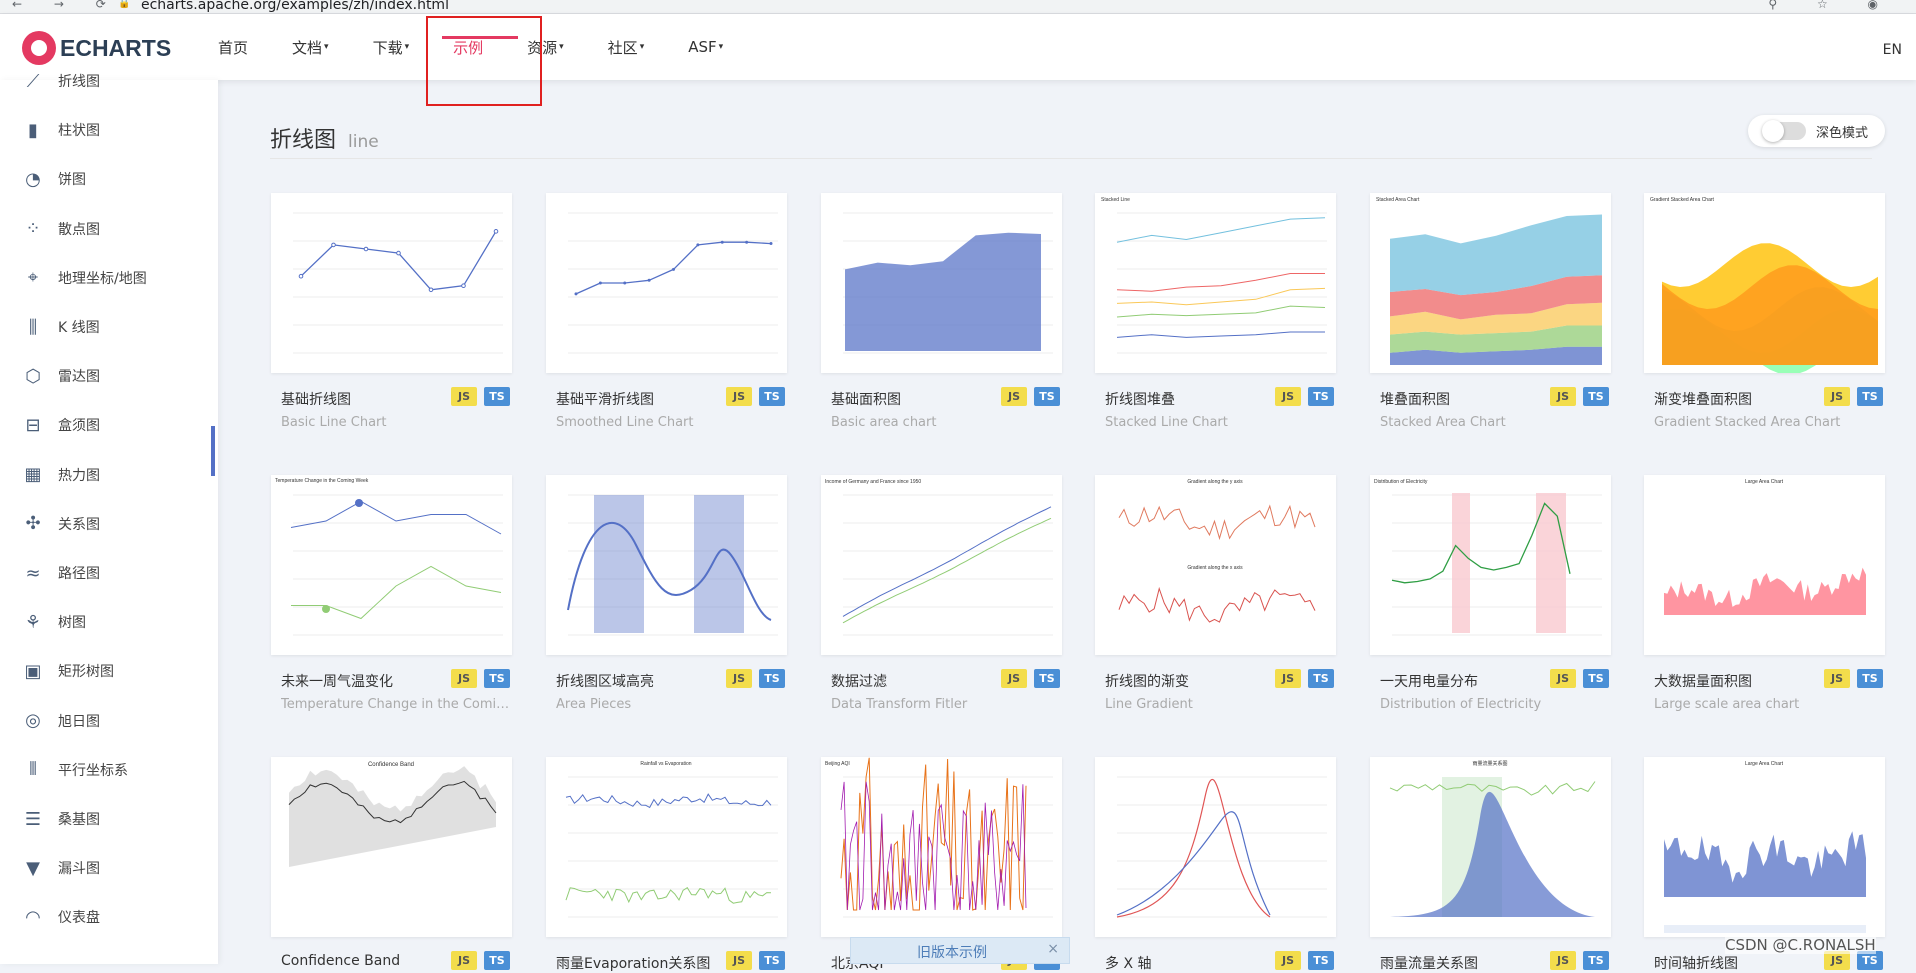 The image size is (1916, 973). Describe the element at coordinates (1832, 5) in the screenshot. I see `browser-tool-icons: ⚲ ☆ ◉` at that location.